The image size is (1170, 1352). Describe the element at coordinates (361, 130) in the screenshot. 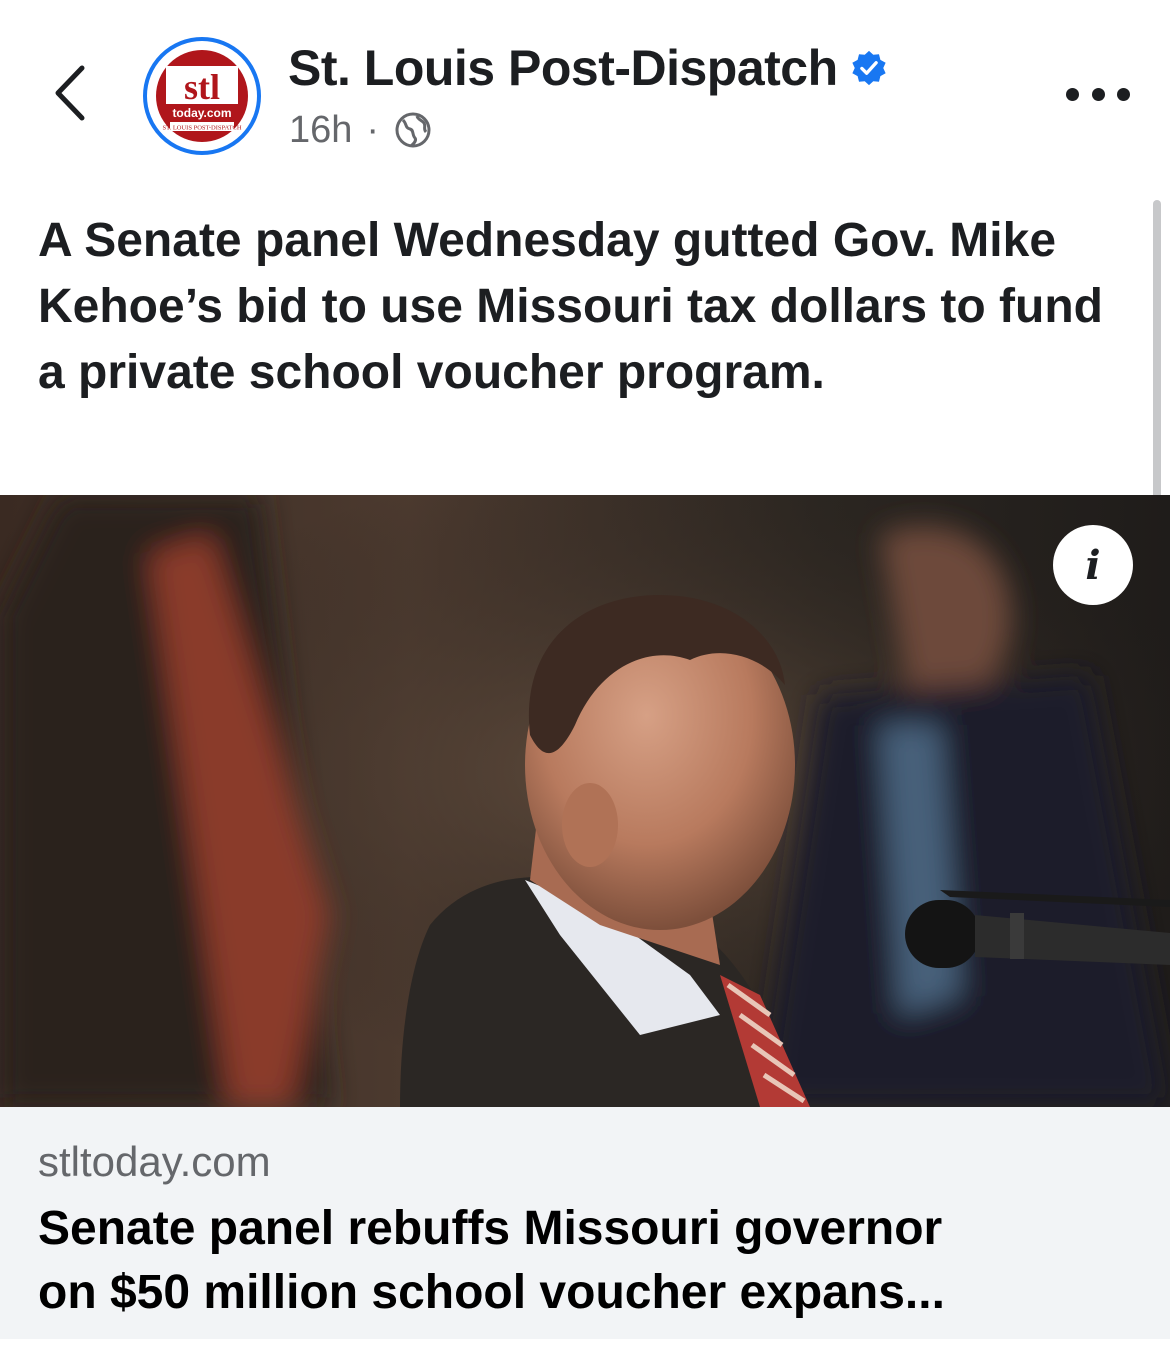

I see `post-meta: 16h ·` at that location.